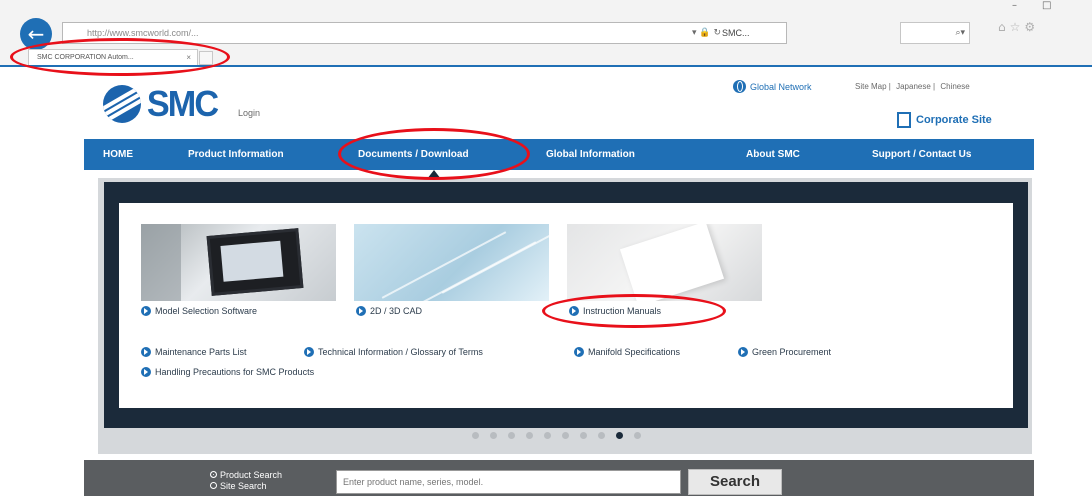 The image size is (1092, 496). I want to click on carousel-pager, so click(562, 435).